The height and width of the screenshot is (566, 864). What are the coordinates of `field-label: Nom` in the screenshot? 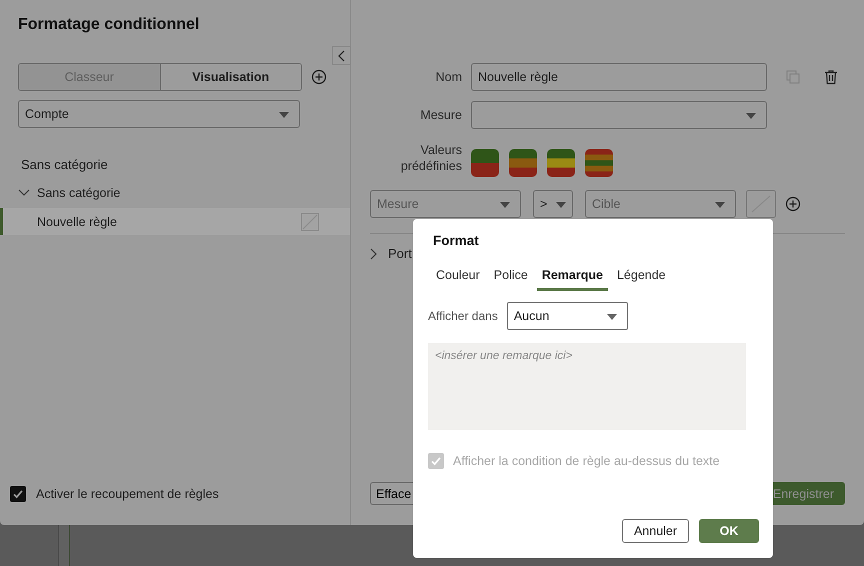 It's located at (448, 77).